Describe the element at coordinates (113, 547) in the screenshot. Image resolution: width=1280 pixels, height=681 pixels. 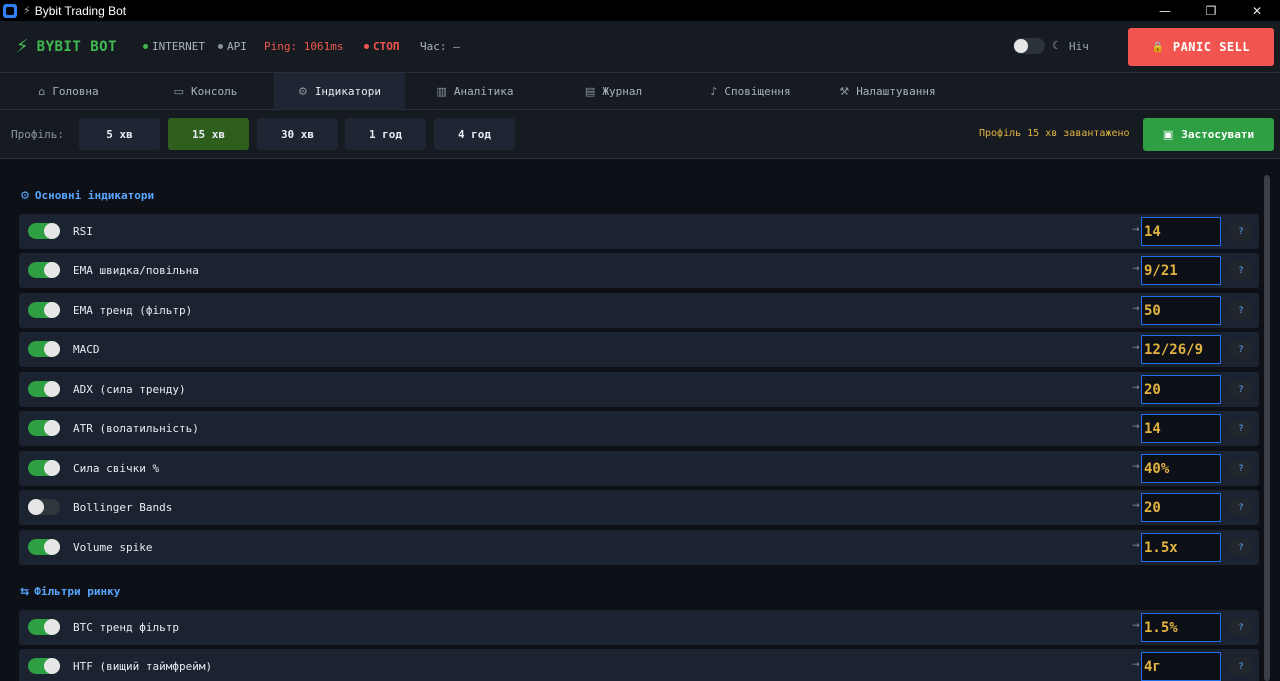
I see `indicator-label: Volume spike` at that location.